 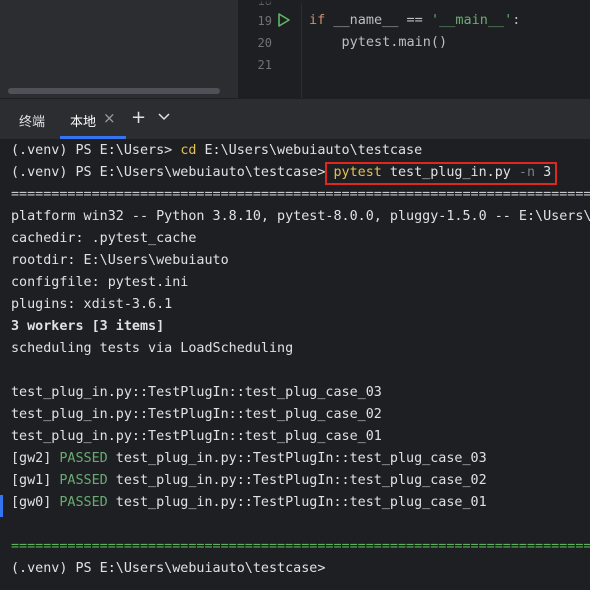 I want to click on cachedir-line: cachedir: .pytest_cache, so click(x=104, y=238).